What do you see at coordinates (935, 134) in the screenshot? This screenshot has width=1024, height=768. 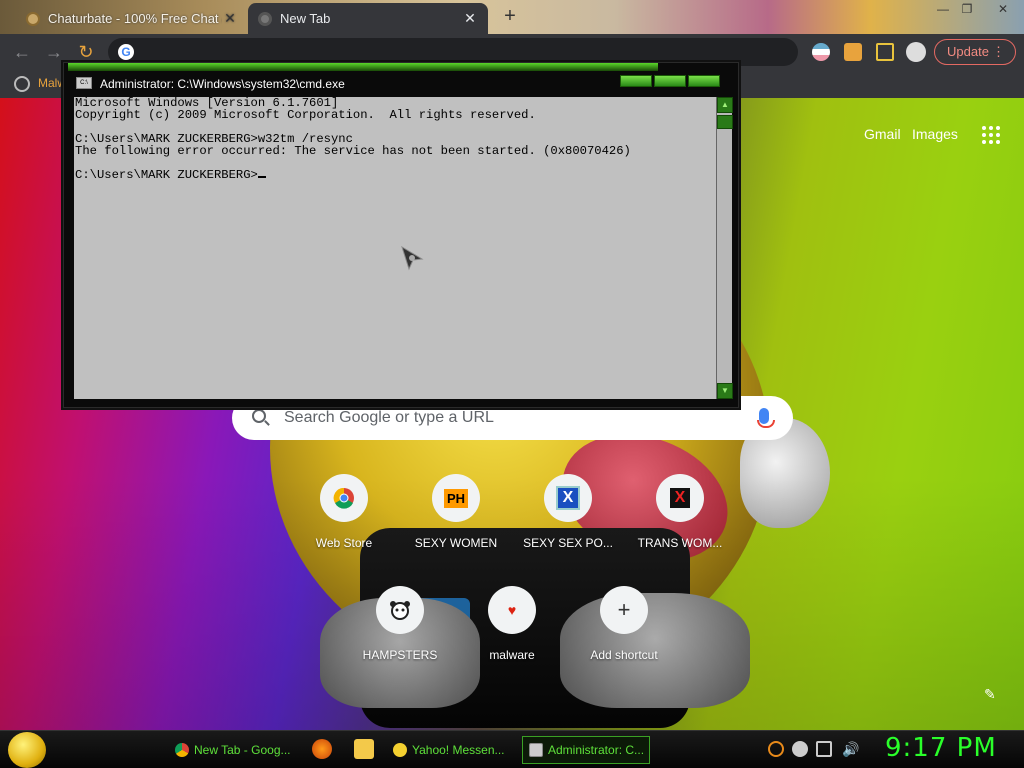 I see `images-link: Images` at bounding box center [935, 134].